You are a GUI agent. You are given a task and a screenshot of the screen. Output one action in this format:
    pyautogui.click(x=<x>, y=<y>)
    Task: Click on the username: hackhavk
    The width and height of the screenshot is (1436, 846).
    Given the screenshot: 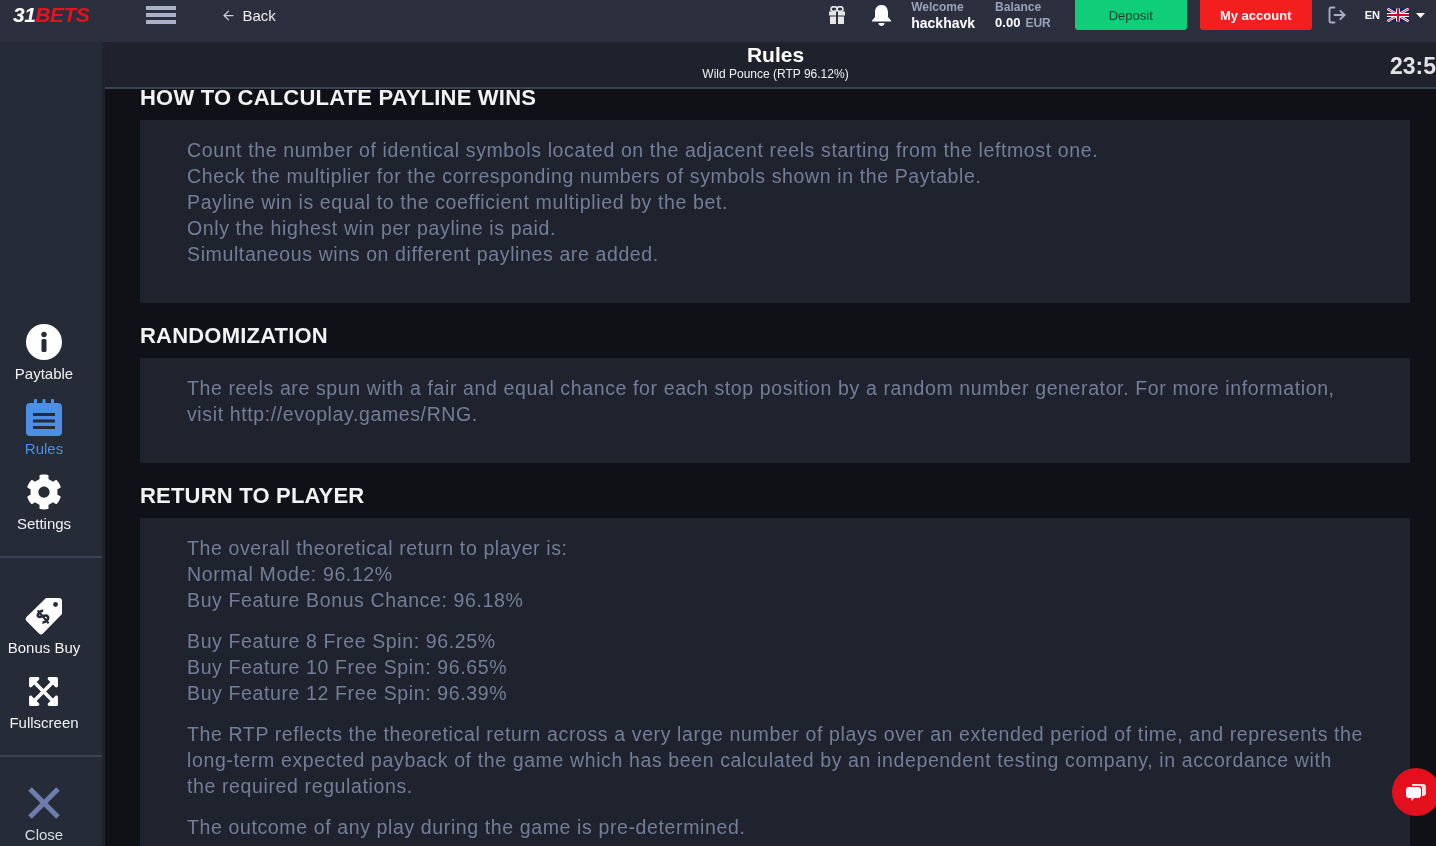 What is the action you would take?
    pyautogui.click(x=943, y=23)
    